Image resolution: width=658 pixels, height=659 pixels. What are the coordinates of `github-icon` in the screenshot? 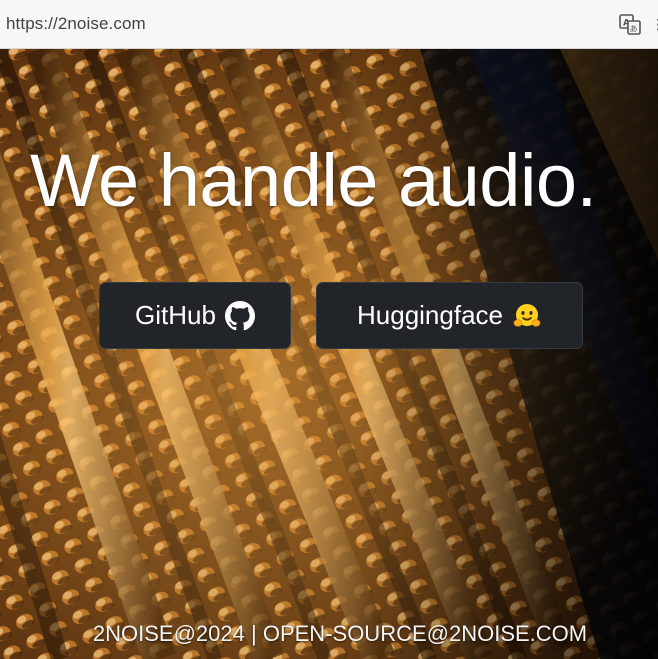 It's located at (239, 315).